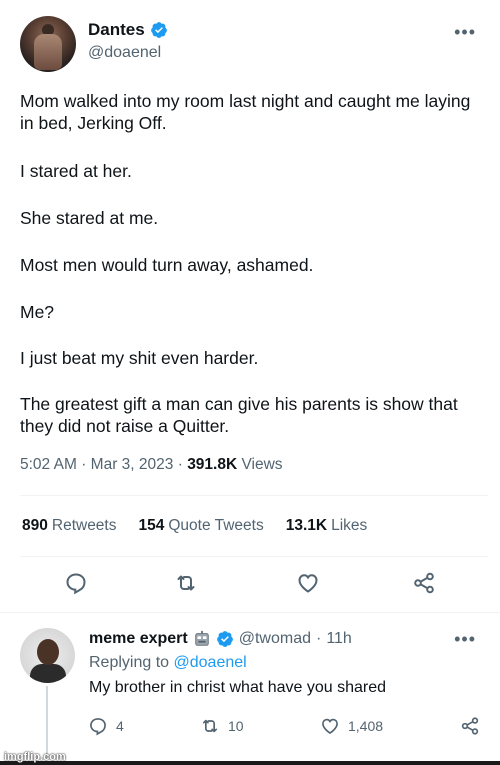  I want to click on retweets-count: 890, so click(35, 525).